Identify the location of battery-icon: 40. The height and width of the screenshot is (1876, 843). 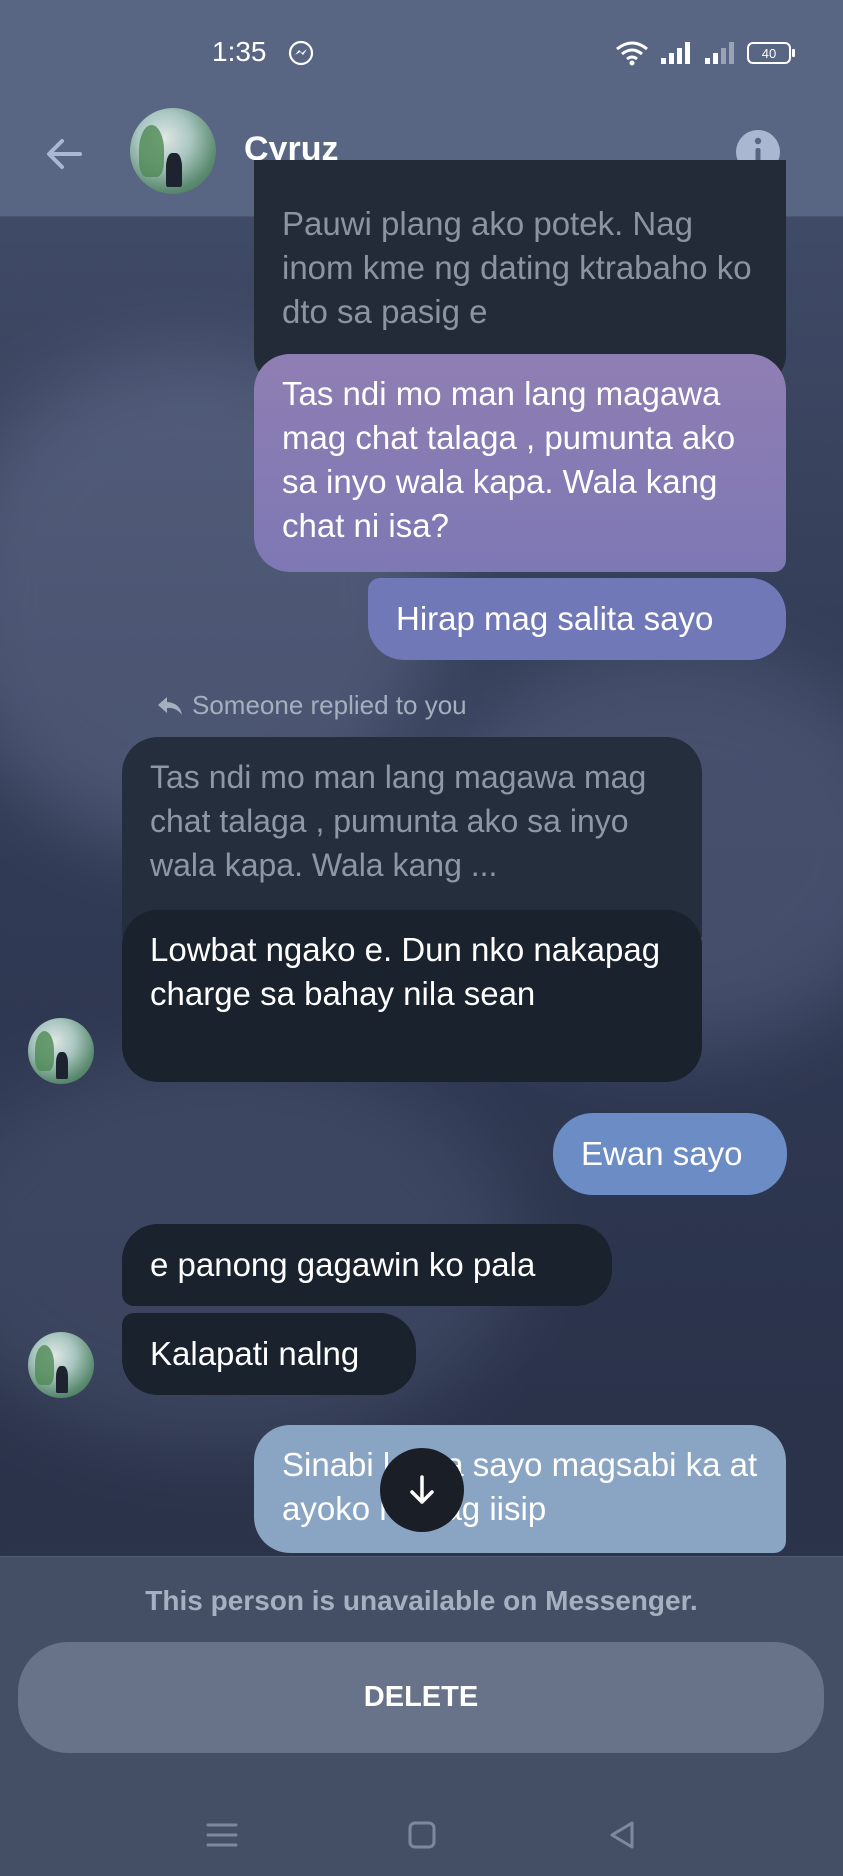
(771, 53).